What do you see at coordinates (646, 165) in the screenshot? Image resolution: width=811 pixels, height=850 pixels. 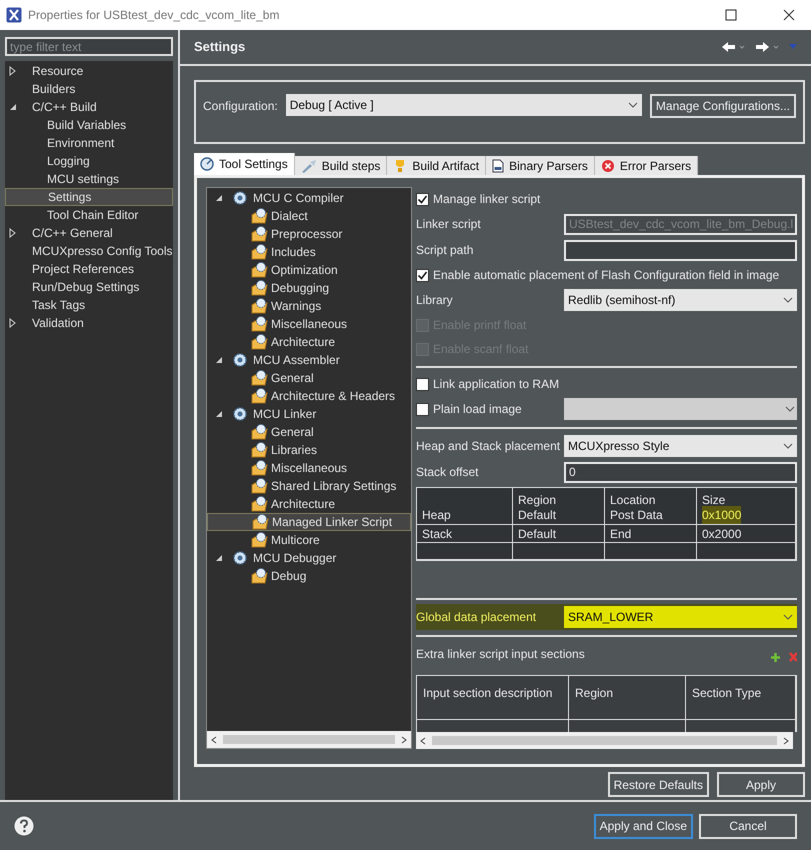 I see `tab: Error Parsers` at bounding box center [646, 165].